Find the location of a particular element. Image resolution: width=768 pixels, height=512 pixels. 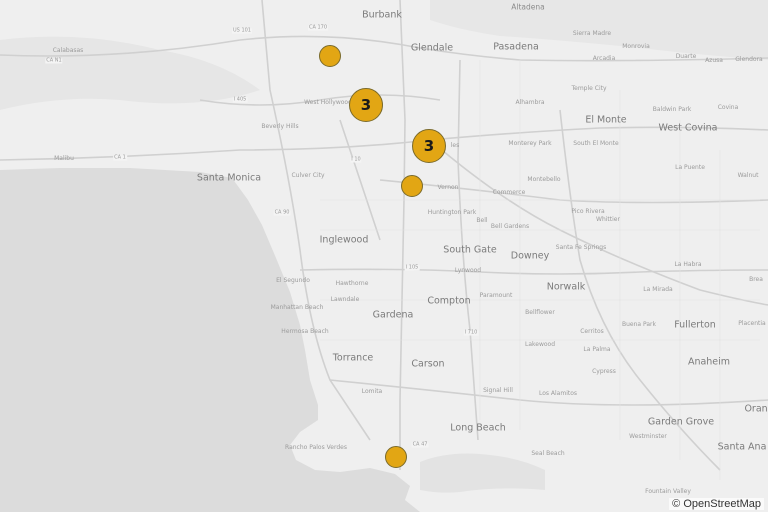

road-ca47: CA 47 is located at coordinates (420, 444).